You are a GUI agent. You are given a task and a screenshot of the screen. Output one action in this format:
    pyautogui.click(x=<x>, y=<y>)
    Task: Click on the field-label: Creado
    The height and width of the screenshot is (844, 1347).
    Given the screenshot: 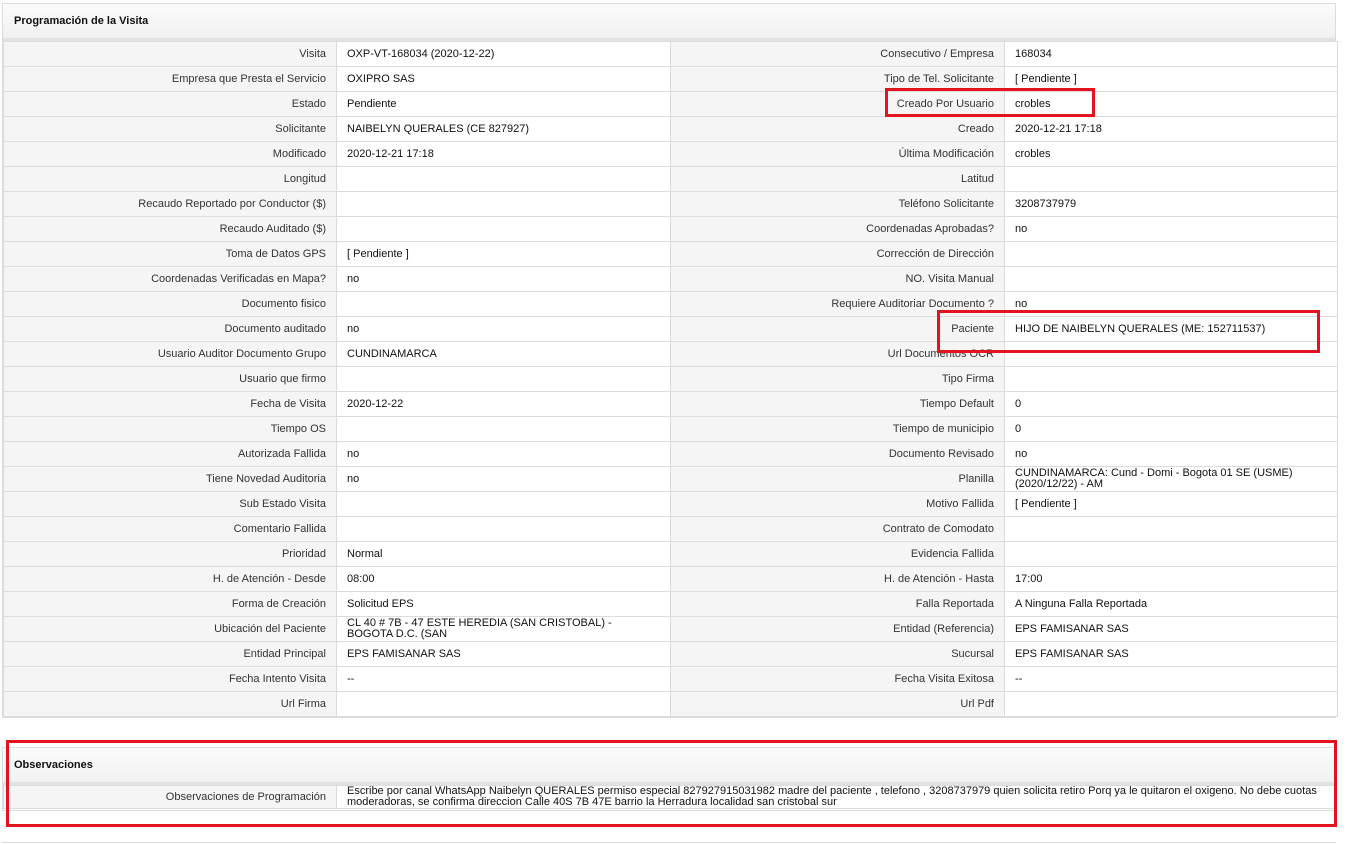 What is the action you would take?
    pyautogui.click(x=837, y=129)
    